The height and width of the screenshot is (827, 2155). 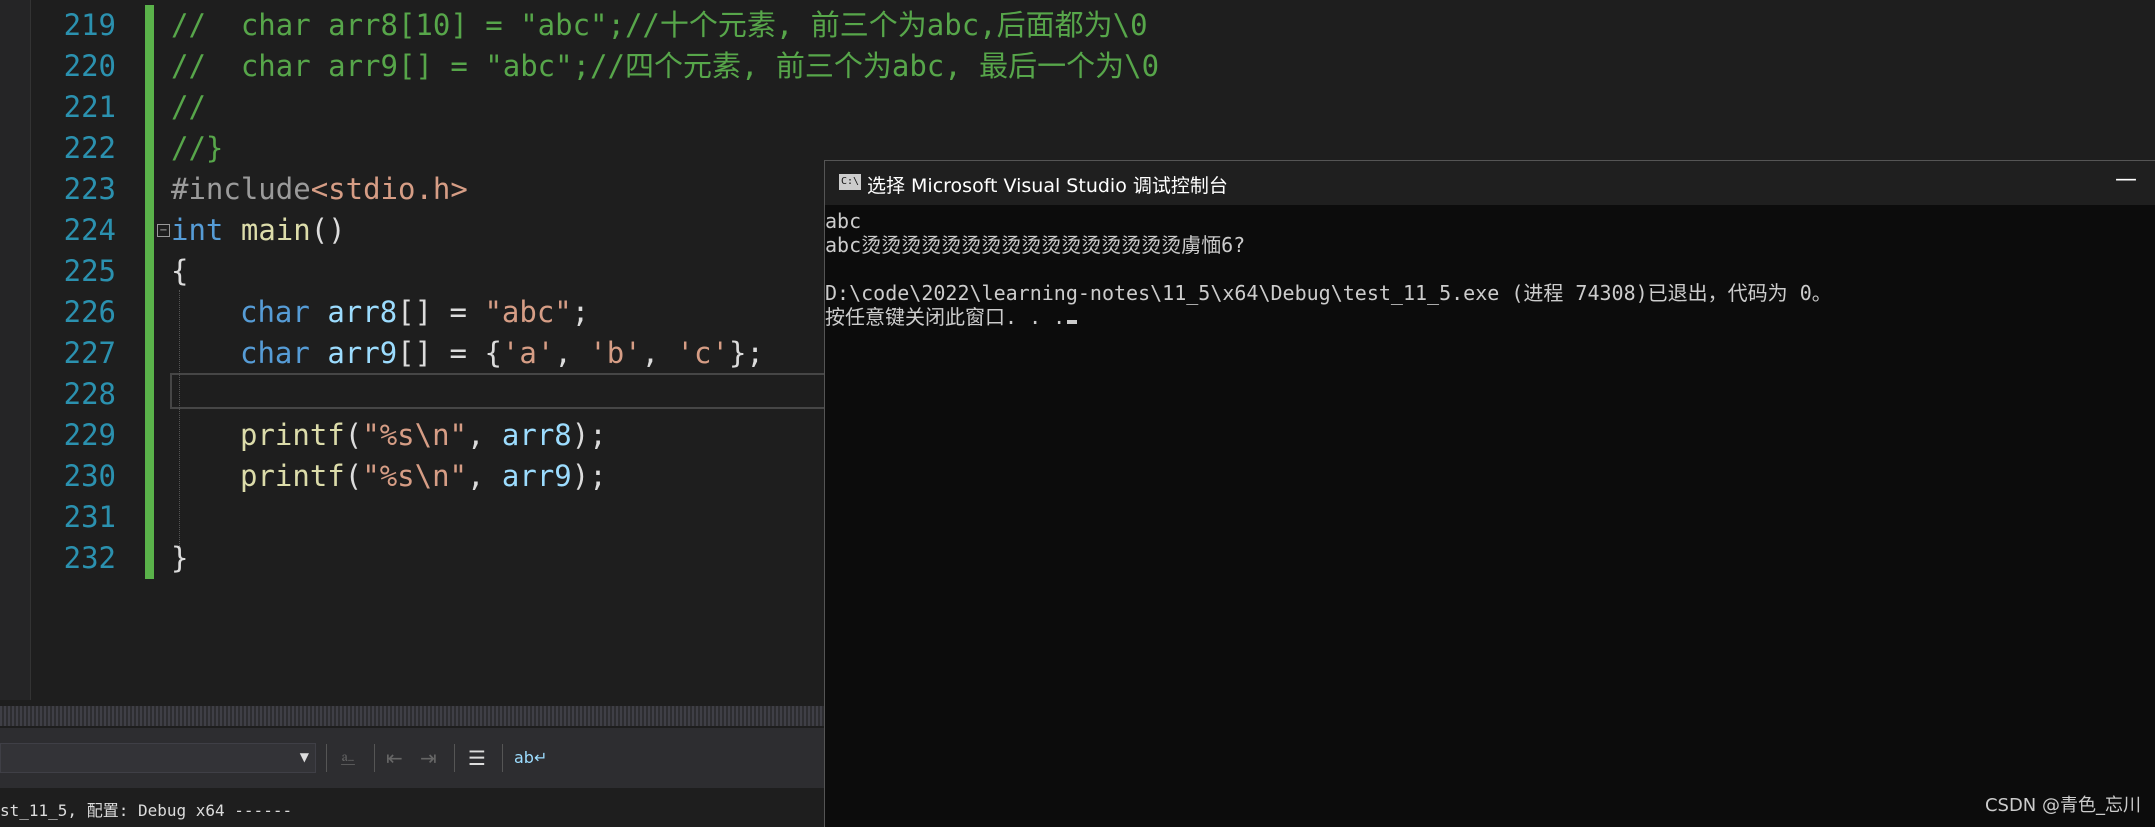 I want to click on code-text: char arr8[] = "abc";, so click(x=414, y=312).